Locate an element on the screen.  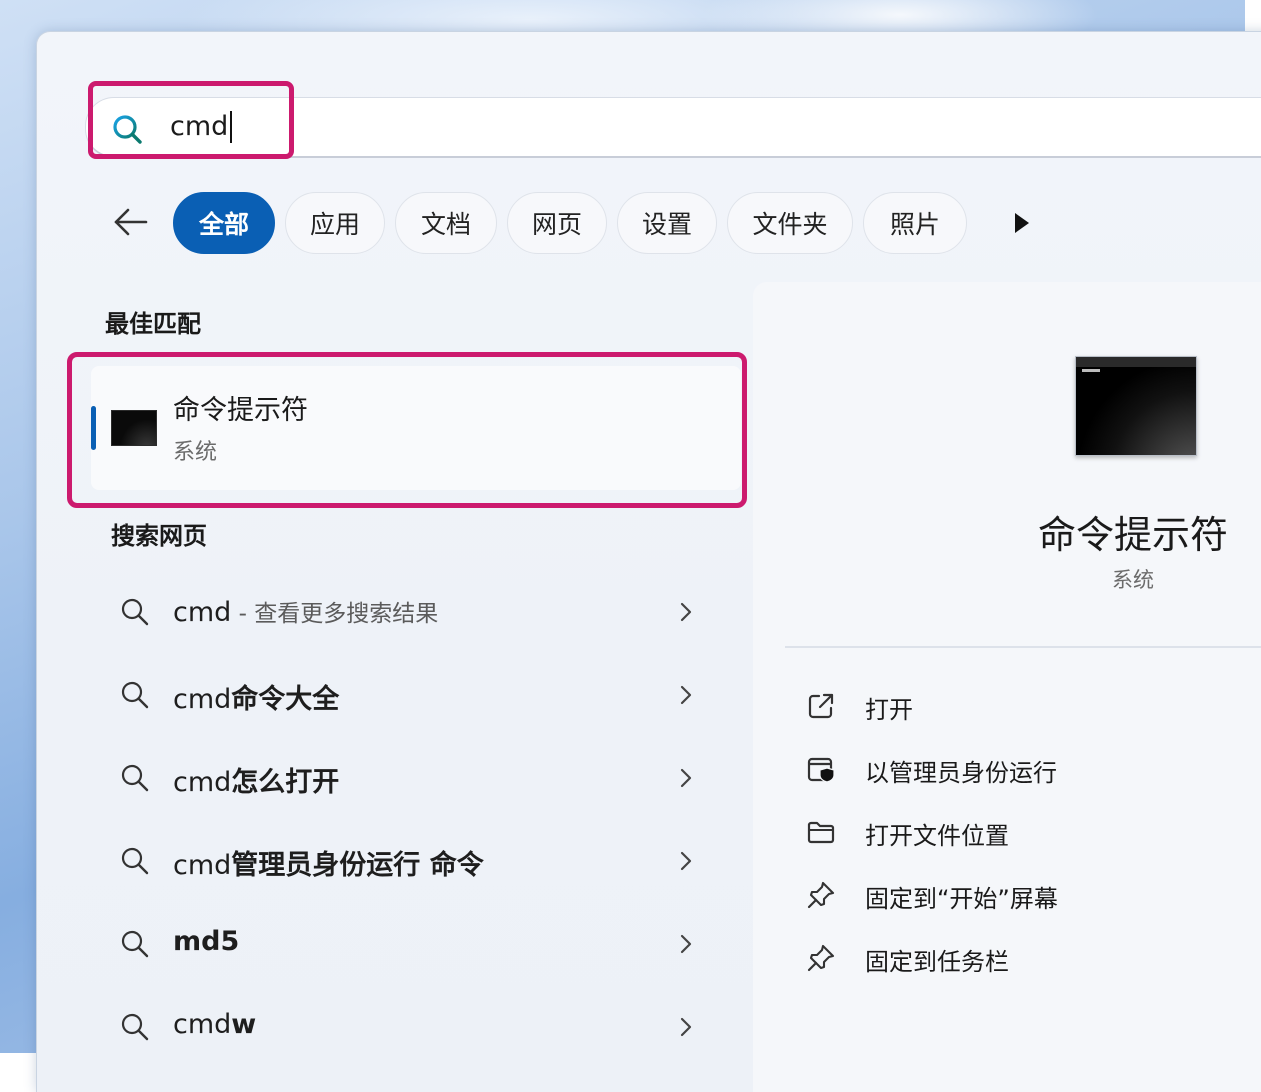
section-title-best-match: 最佳匹配 is located at coordinates (153, 324).